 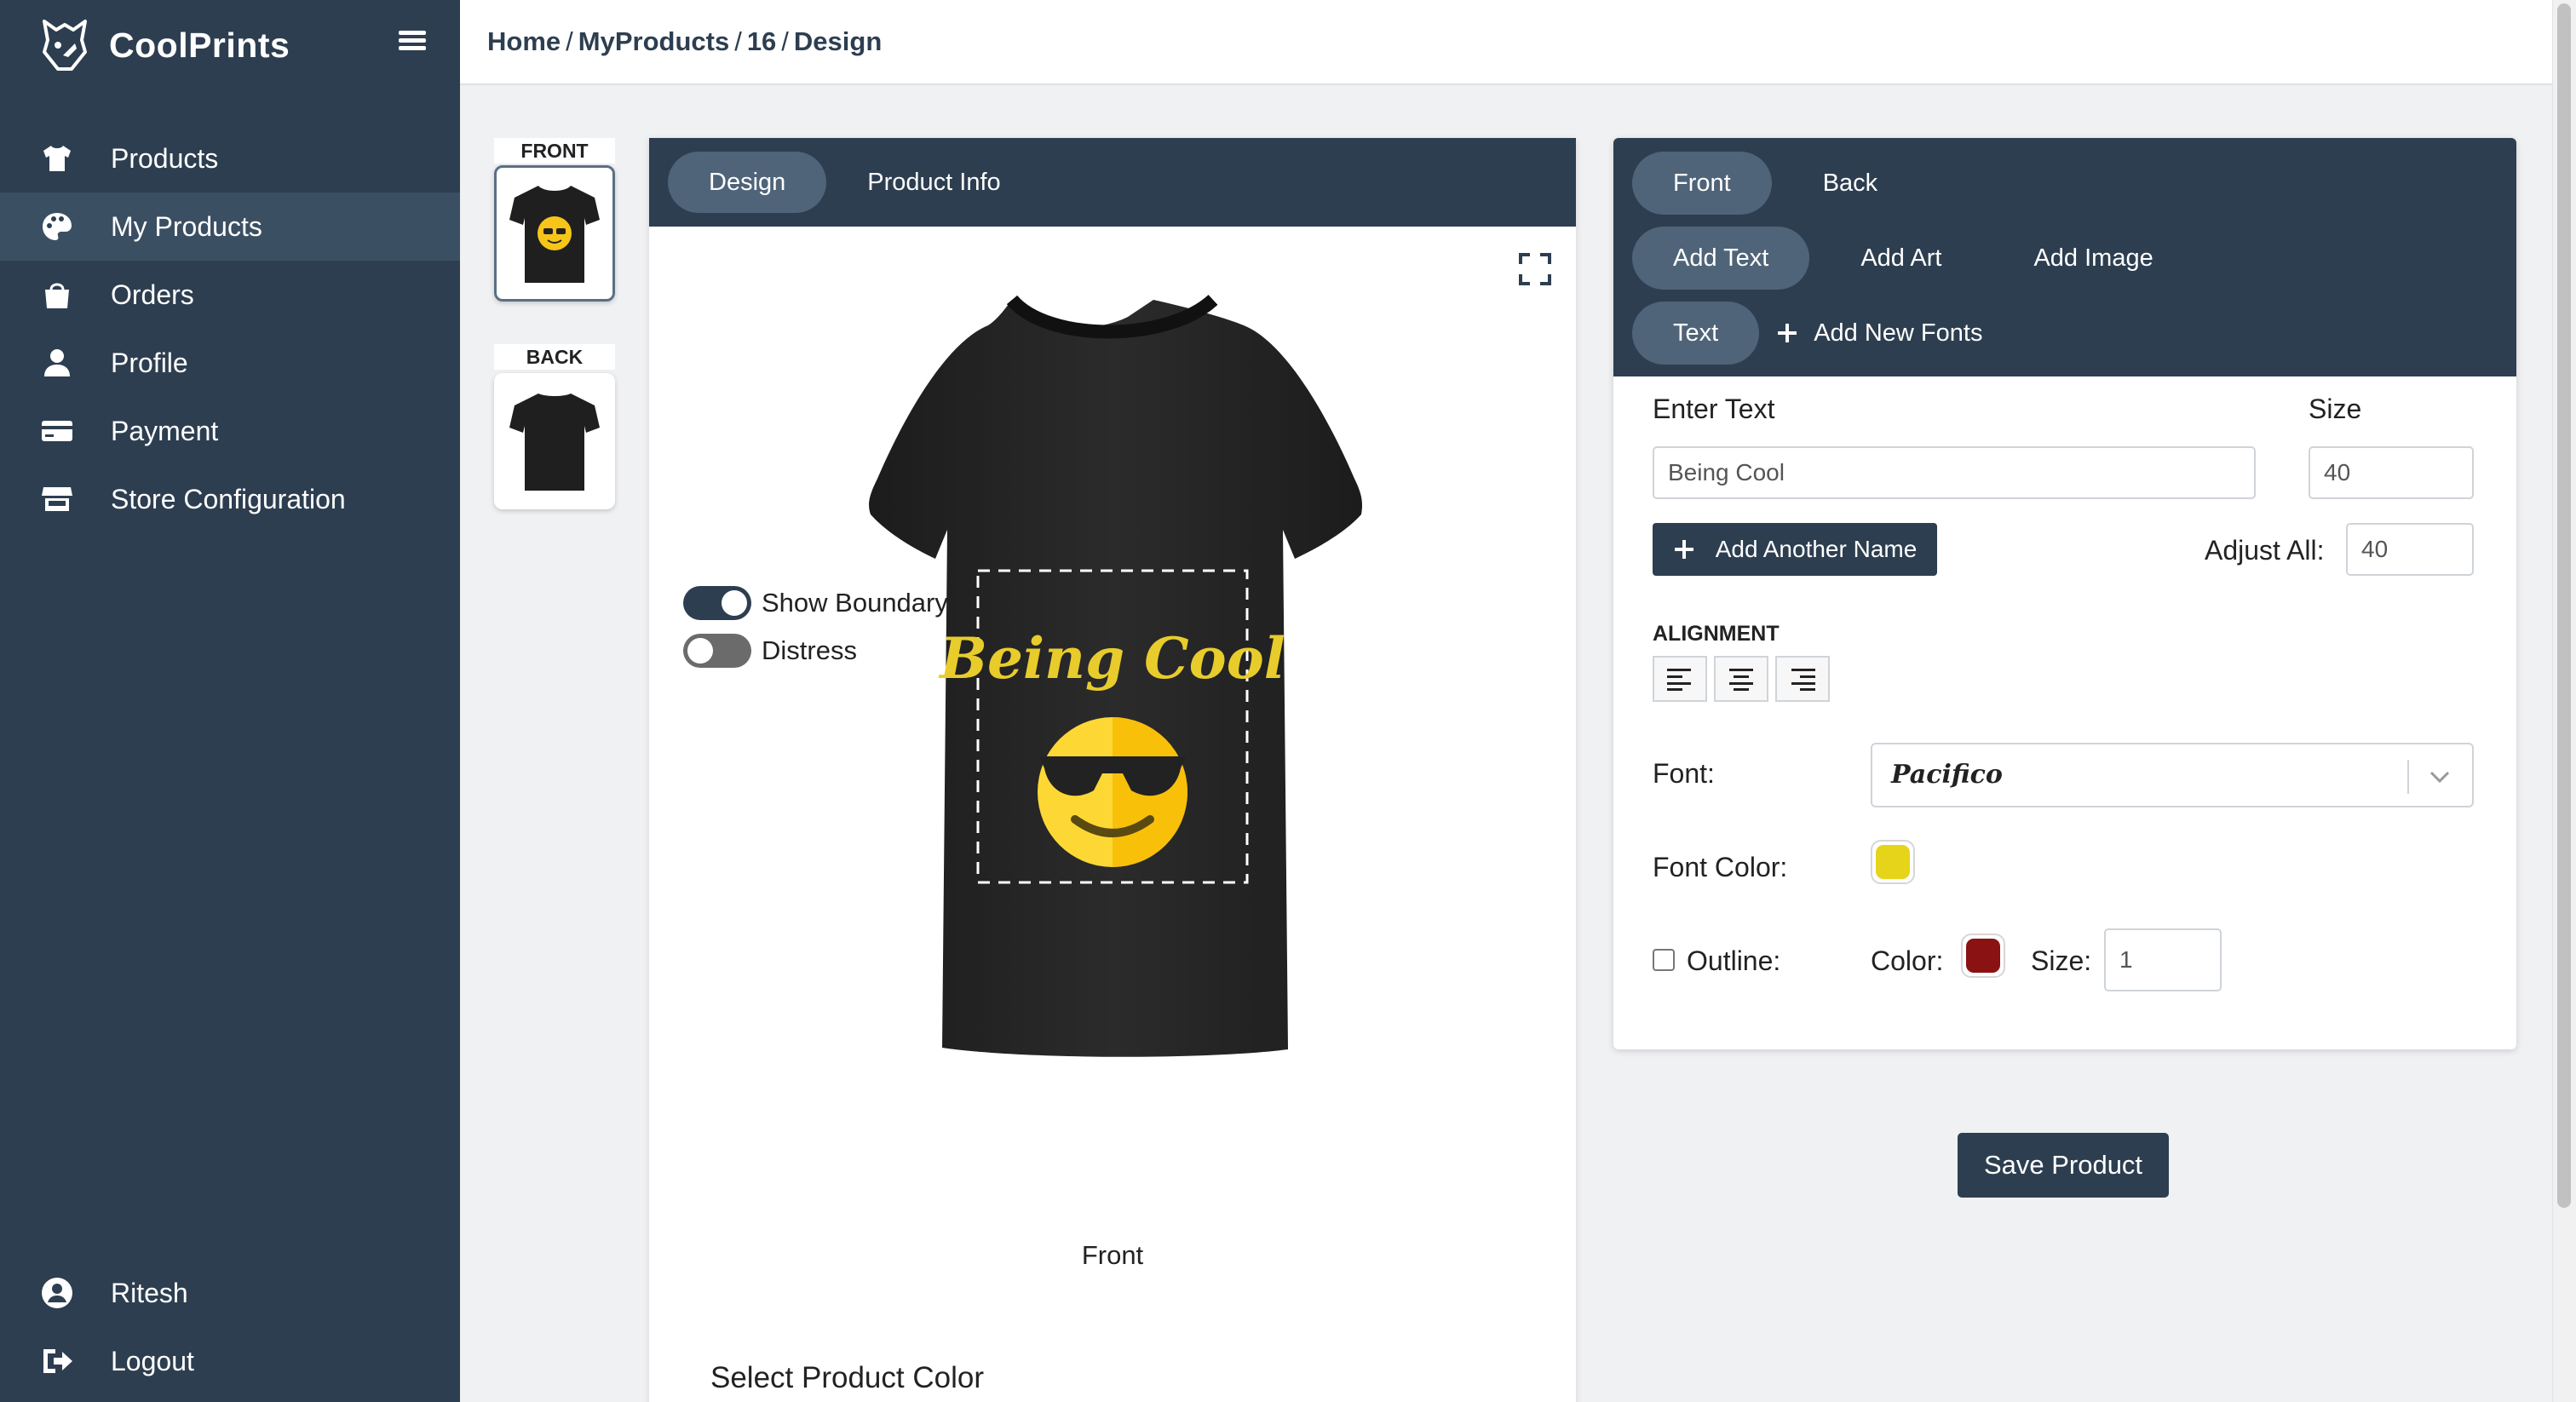 What do you see at coordinates (555, 151) in the screenshot?
I see `front-thumb-label: FRONT` at bounding box center [555, 151].